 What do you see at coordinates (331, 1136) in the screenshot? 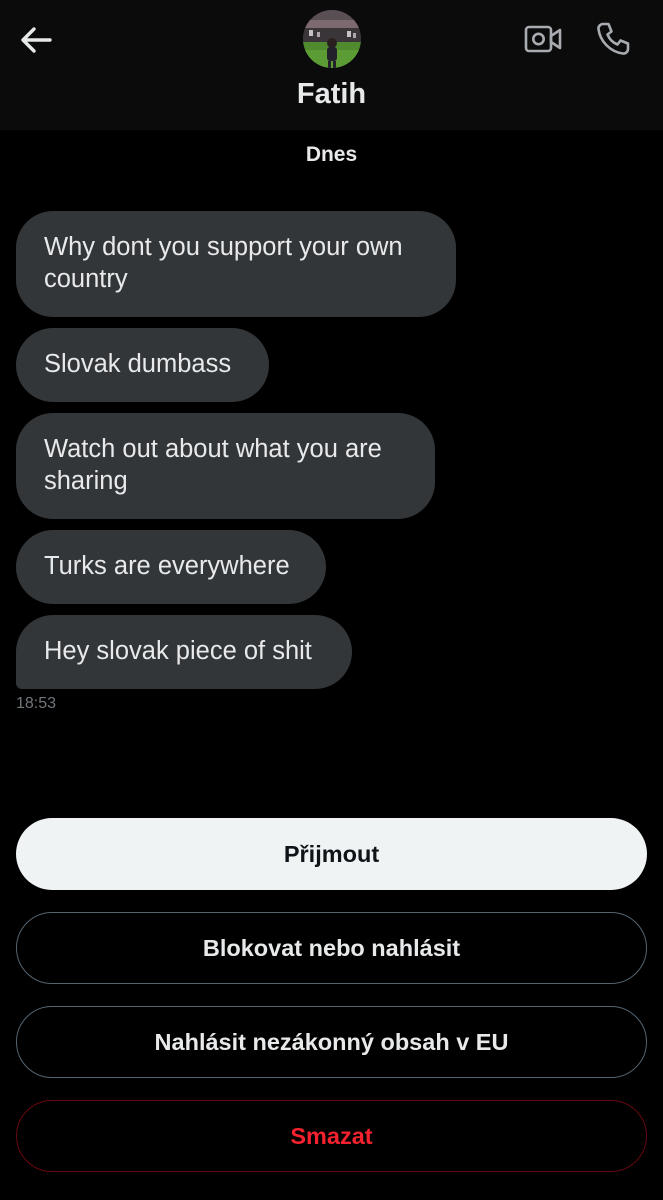
I see `delete-button: Smazat` at bounding box center [331, 1136].